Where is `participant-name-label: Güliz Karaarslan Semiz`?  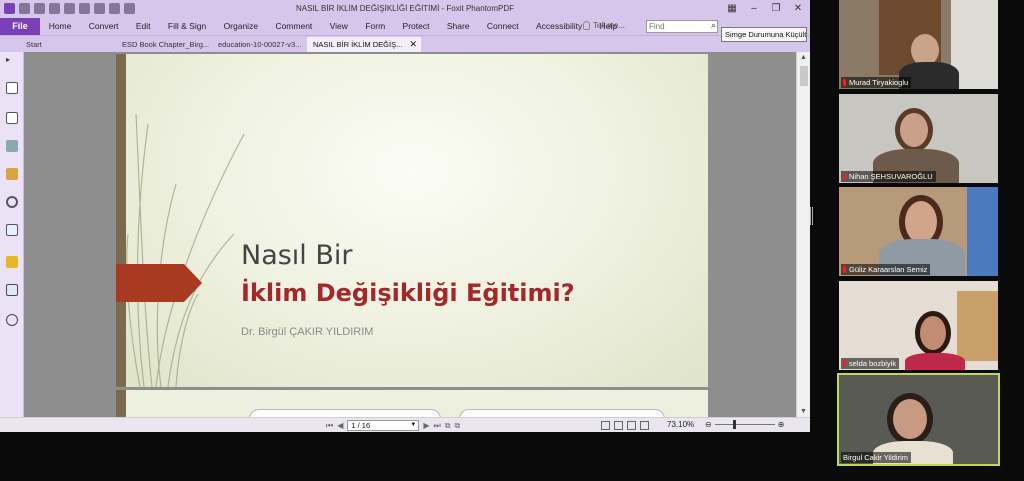
participant-name-label: Güliz Karaarslan Semiz is located at coordinates (886, 269).